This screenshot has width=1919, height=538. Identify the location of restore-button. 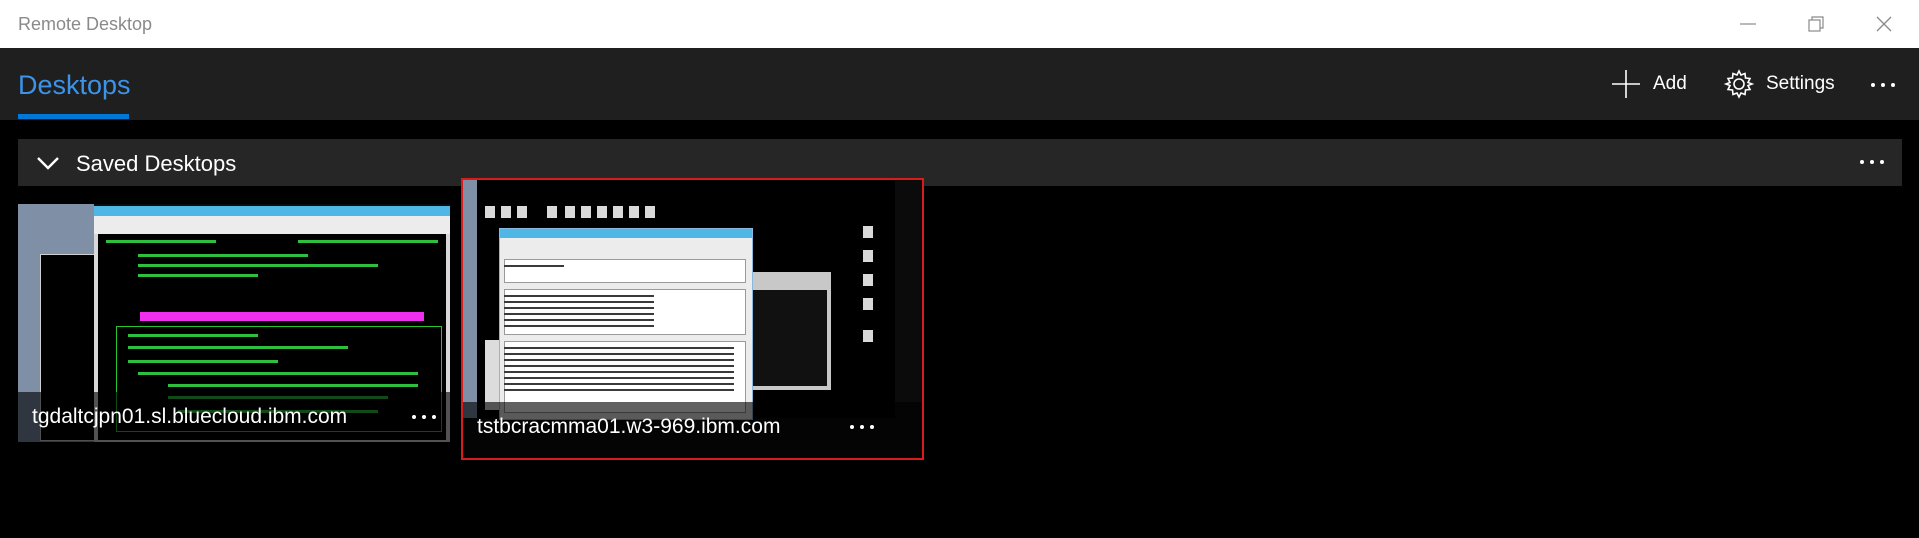
(1816, 24).